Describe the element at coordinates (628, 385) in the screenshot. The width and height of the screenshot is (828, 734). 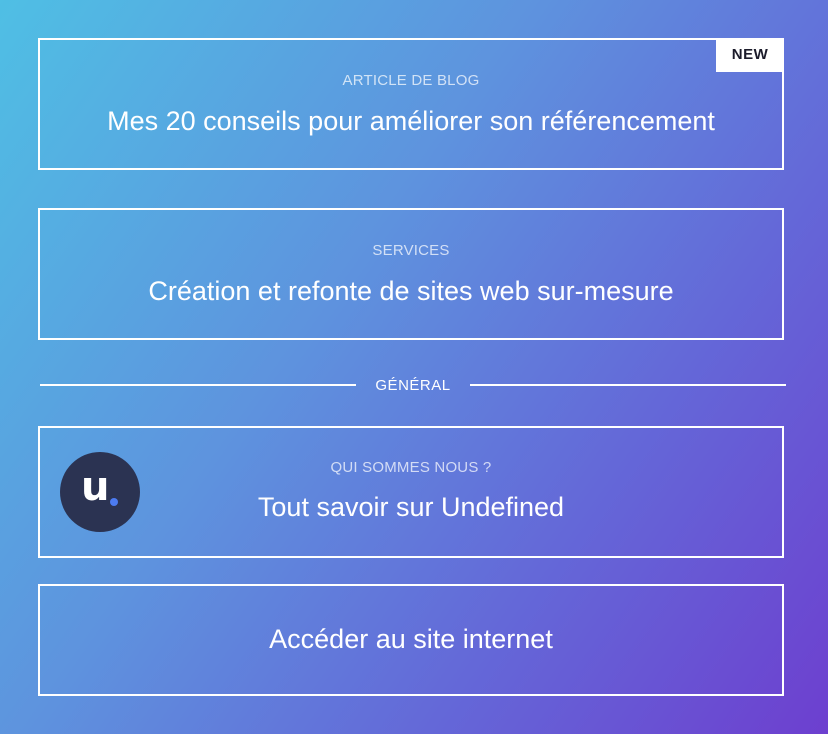
I see `divider-line-right` at that location.